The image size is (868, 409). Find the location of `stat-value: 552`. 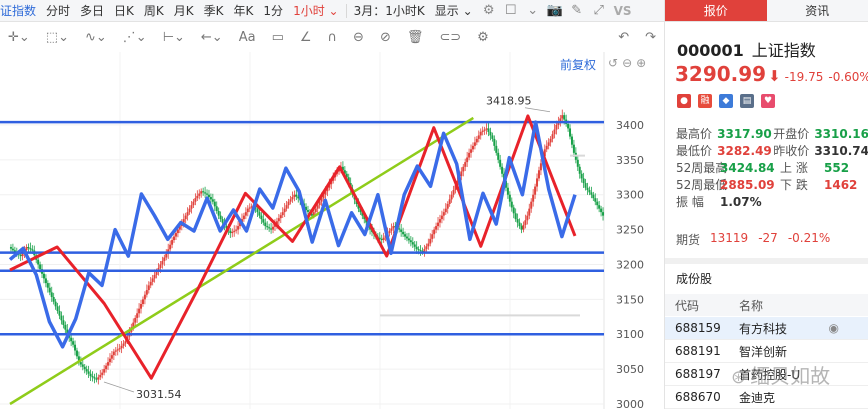

stat-value: 552 is located at coordinates (837, 168).